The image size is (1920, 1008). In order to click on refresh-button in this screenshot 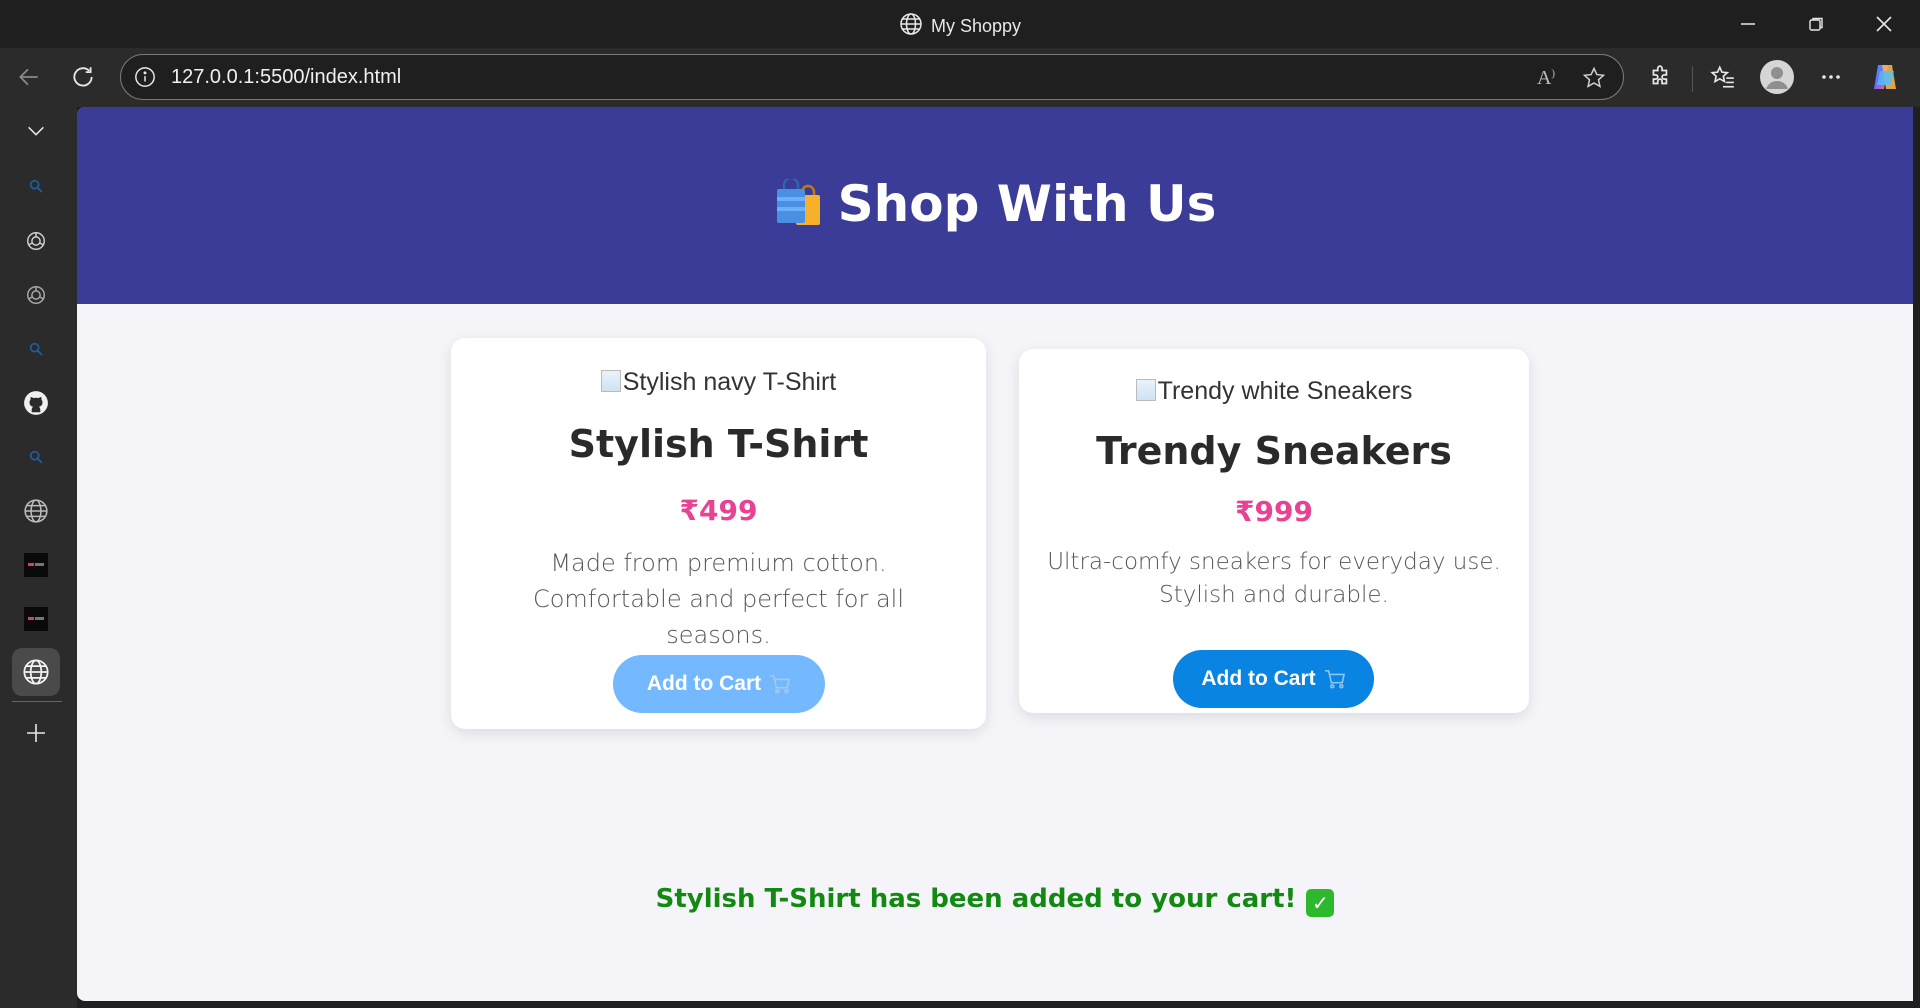, I will do `click(83, 77)`.